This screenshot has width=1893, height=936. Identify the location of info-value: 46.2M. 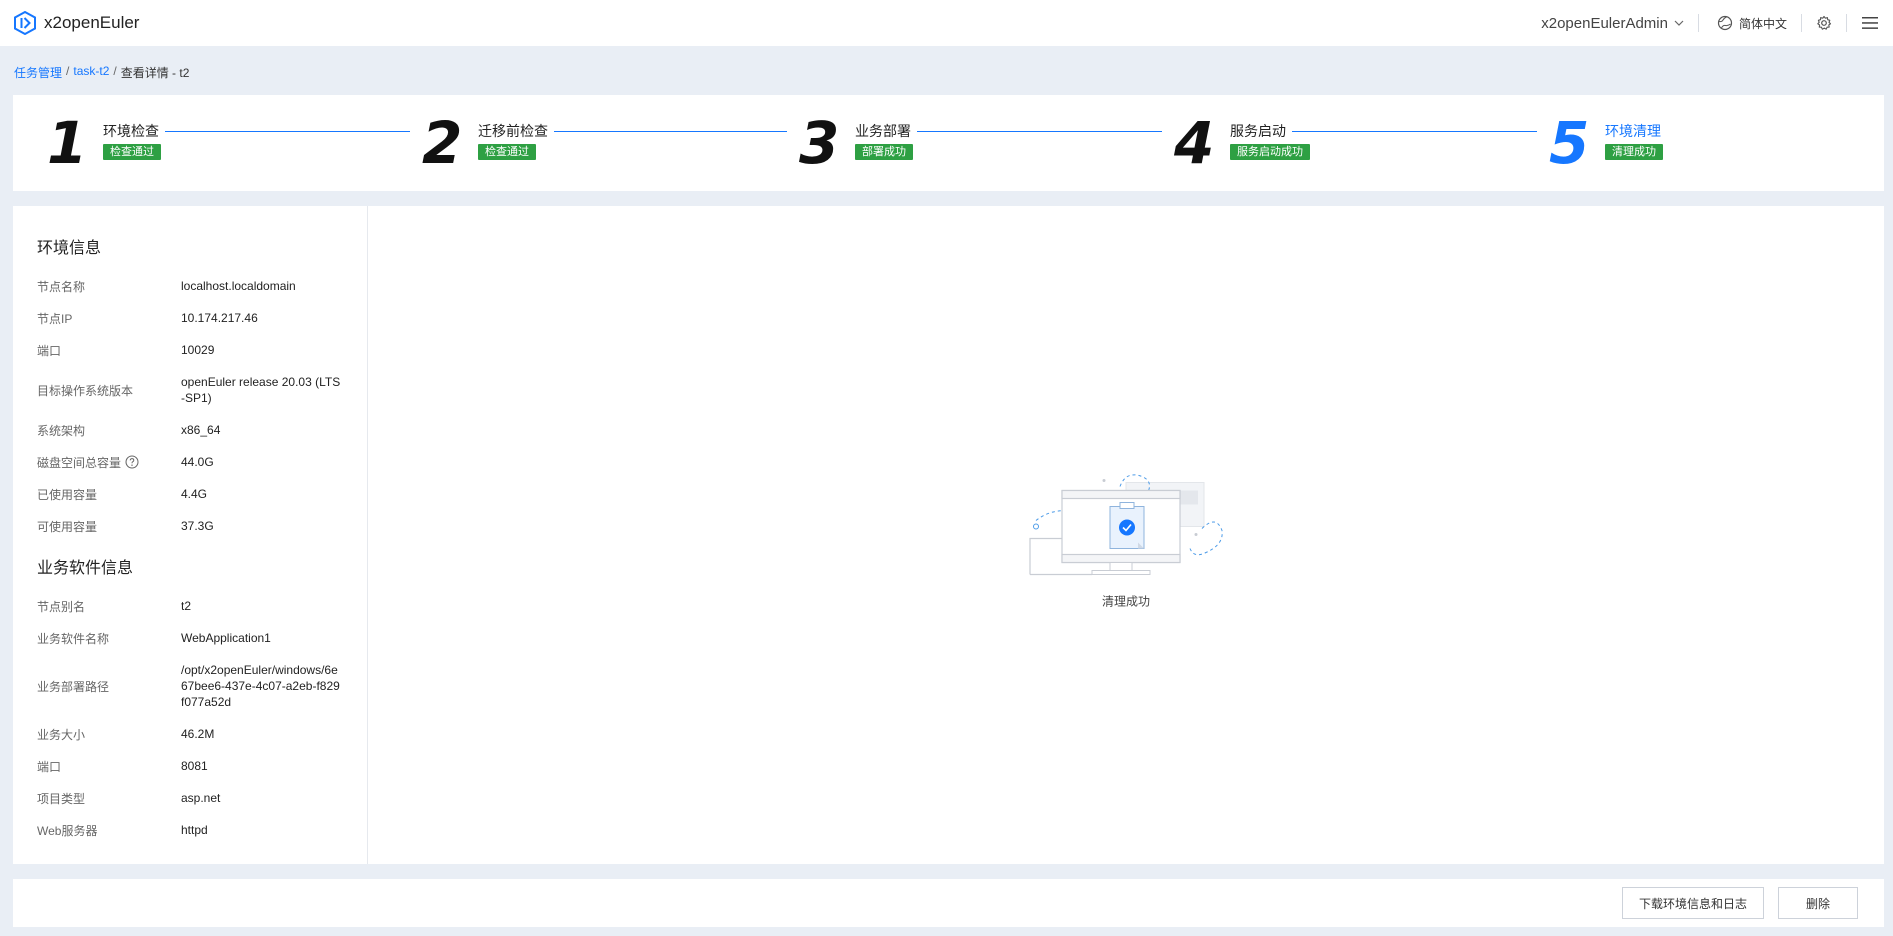
(198, 734).